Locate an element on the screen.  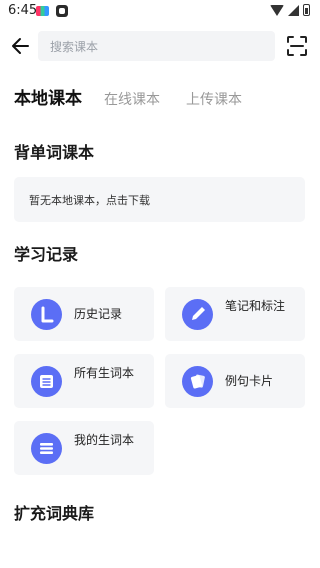
list-icon is located at coordinates (46, 448).